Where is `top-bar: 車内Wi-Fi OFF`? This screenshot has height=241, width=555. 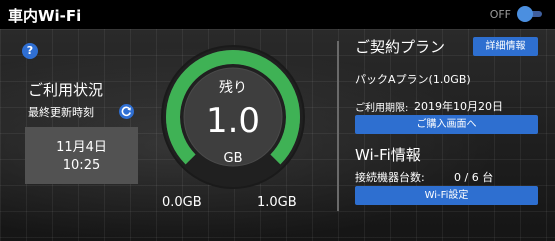
top-bar: 車内Wi-Fi OFF is located at coordinates (277, 14).